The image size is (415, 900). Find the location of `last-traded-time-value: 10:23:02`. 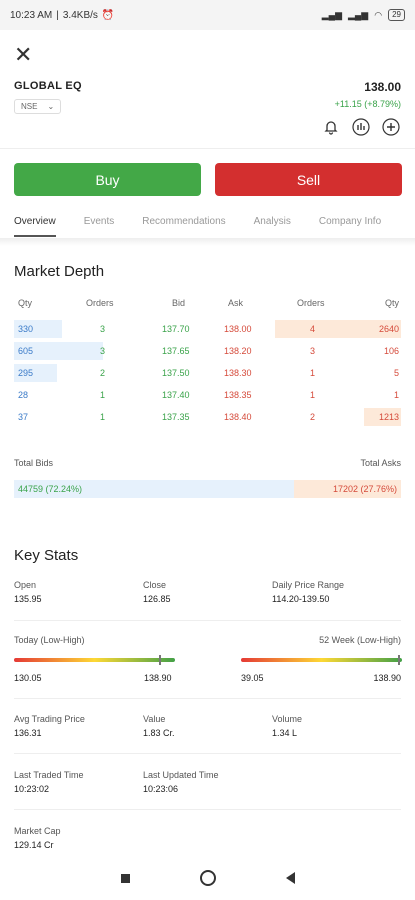

last-traded-time-value: 10:23:02 is located at coordinates (32, 789).